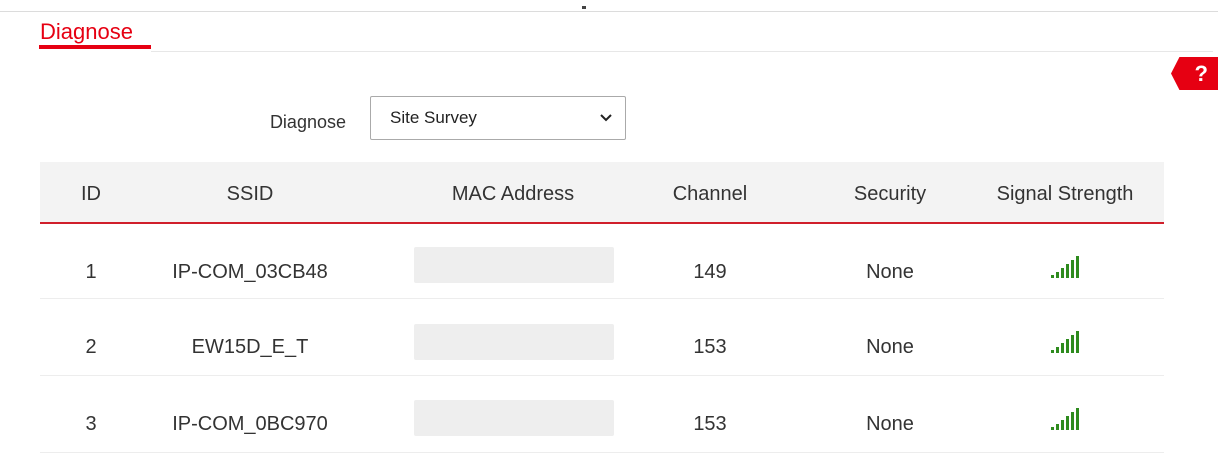 Image resolution: width=1218 pixels, height=461 pixels. Describe the element at coordinates (250, 194) in the screenshot. I see `column-header-ssid: SSID` at that location.